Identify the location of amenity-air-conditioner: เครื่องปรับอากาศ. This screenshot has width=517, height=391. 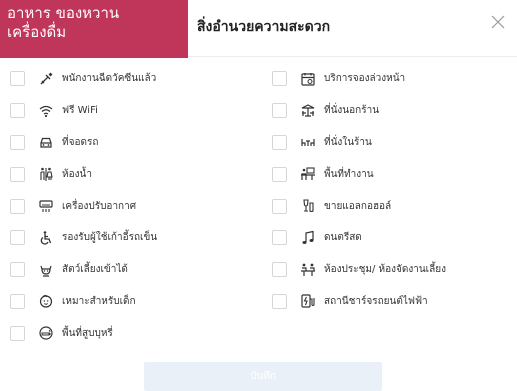
(83, 206).